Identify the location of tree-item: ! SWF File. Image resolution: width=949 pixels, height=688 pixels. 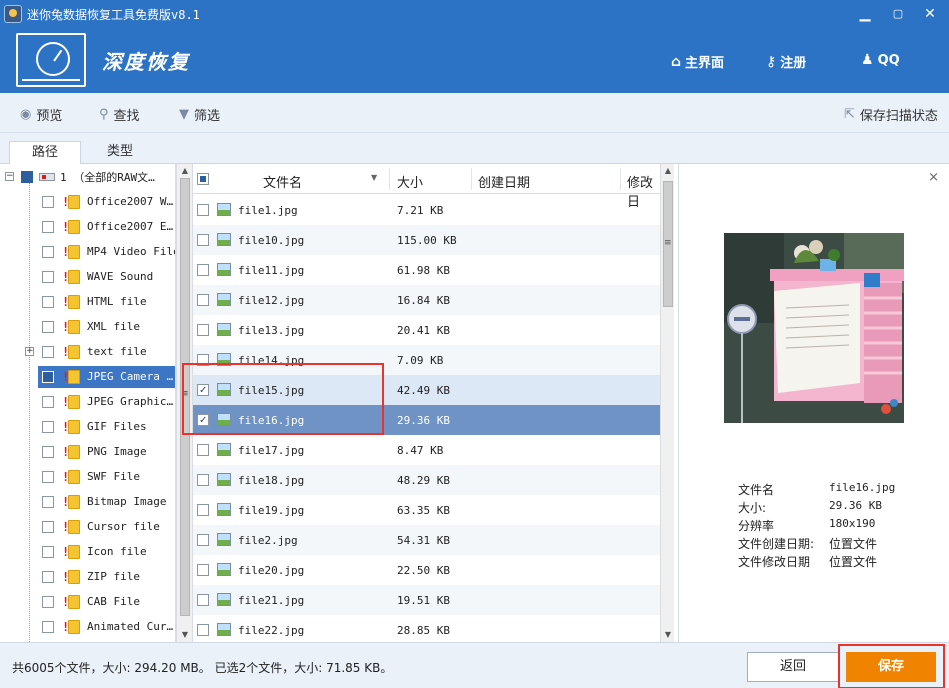
(108, 476).